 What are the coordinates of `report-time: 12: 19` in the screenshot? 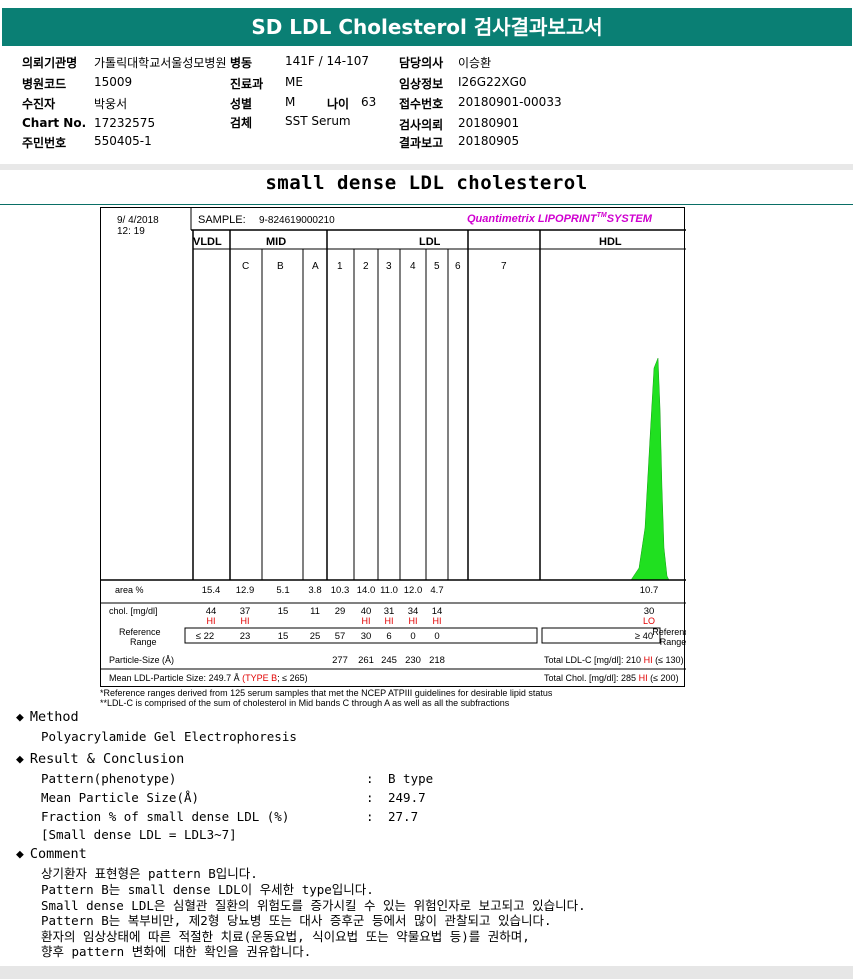 It's located at (131, 231).